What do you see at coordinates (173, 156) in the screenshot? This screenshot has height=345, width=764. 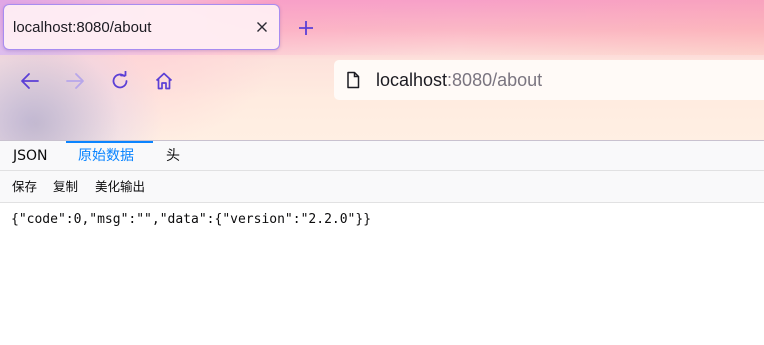 I see `tab-headers: 头` at bounding box center [173, 156].